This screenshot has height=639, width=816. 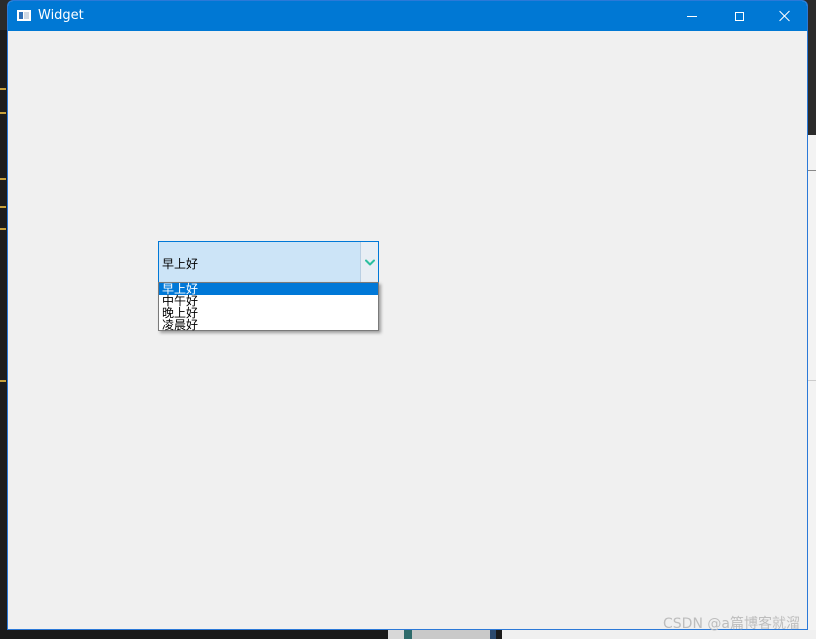 I want to click on background-window-strip, so click(x=812, y=319).